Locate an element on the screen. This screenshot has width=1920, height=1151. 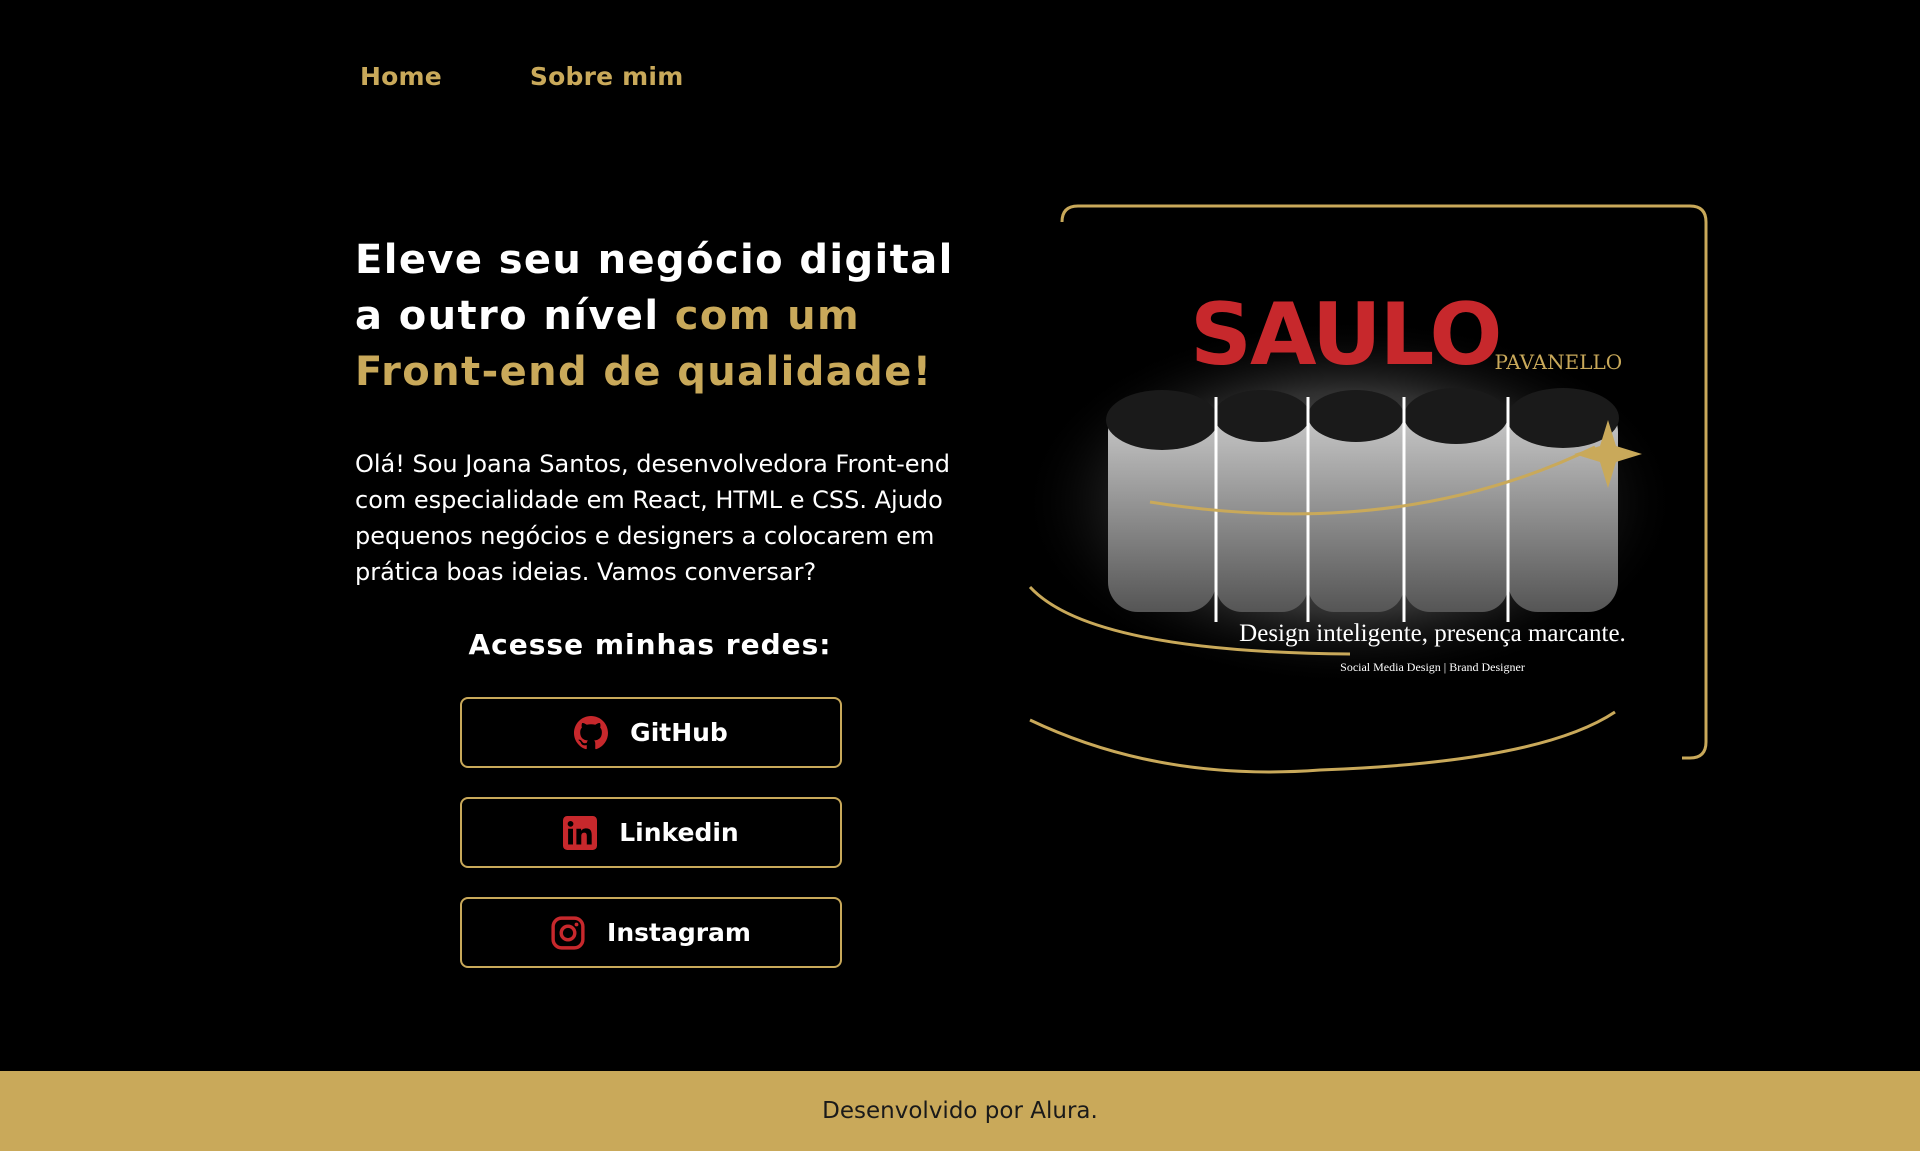
hero-title-line1: Eleve seu negócio digital is located at coordinates (654, 260).